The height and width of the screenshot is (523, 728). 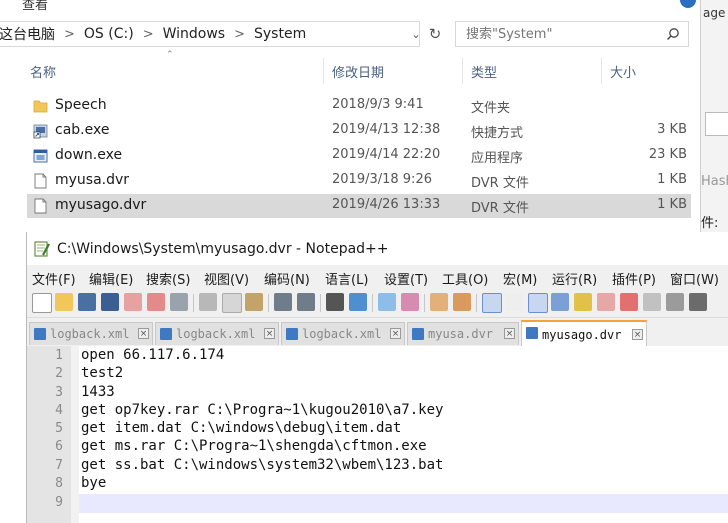 What do you see at coordinates (75, 434) in the screenshot?
I see `fold-margin` at bounding box center [75, 434].